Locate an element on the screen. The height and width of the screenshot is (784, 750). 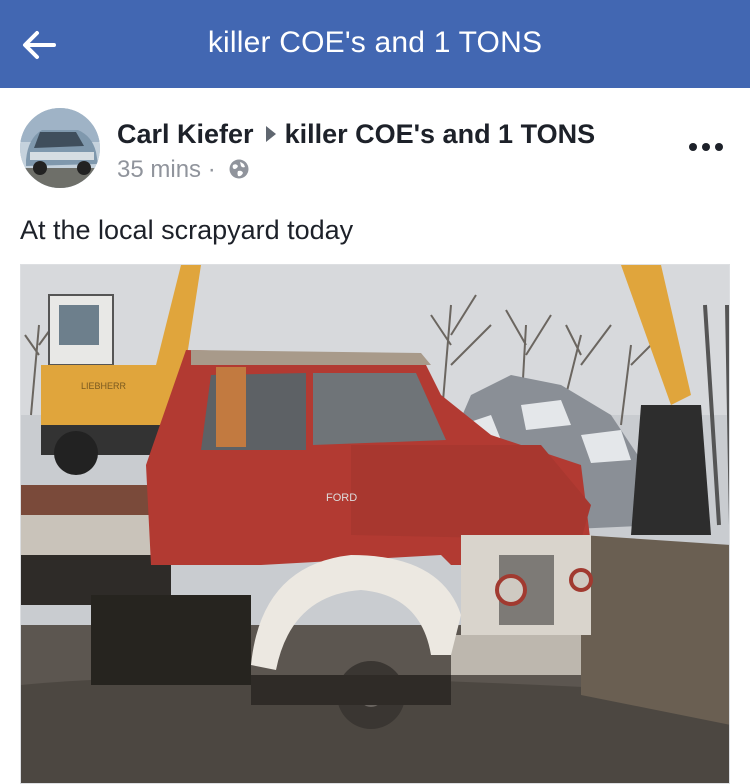
group-name: killer COE's and 1 TONS is located at coordinates (440, 134).